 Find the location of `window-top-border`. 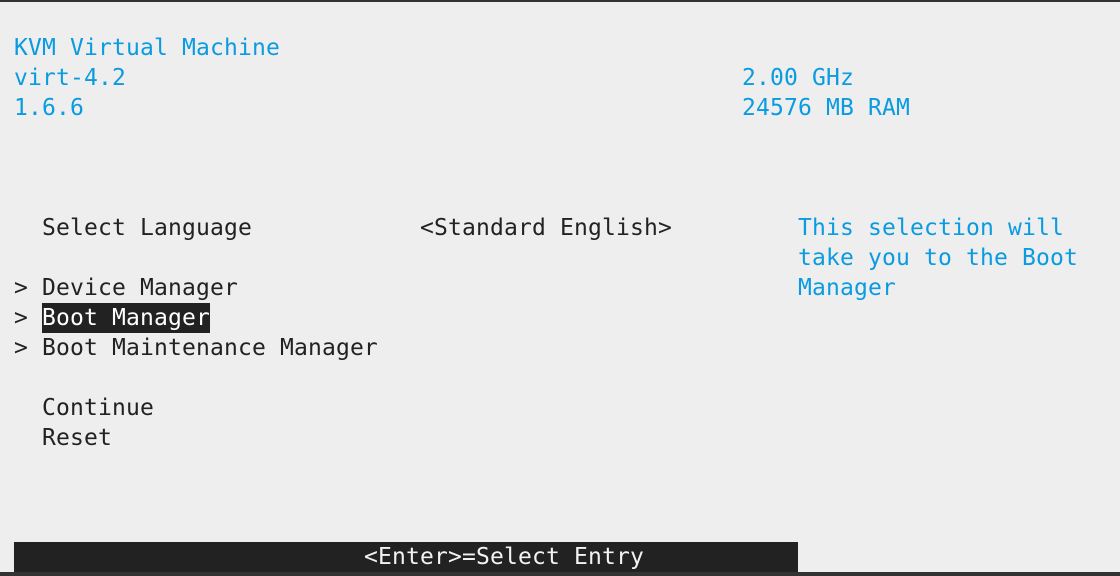

window-top-border is located at coordinates (560, 1).